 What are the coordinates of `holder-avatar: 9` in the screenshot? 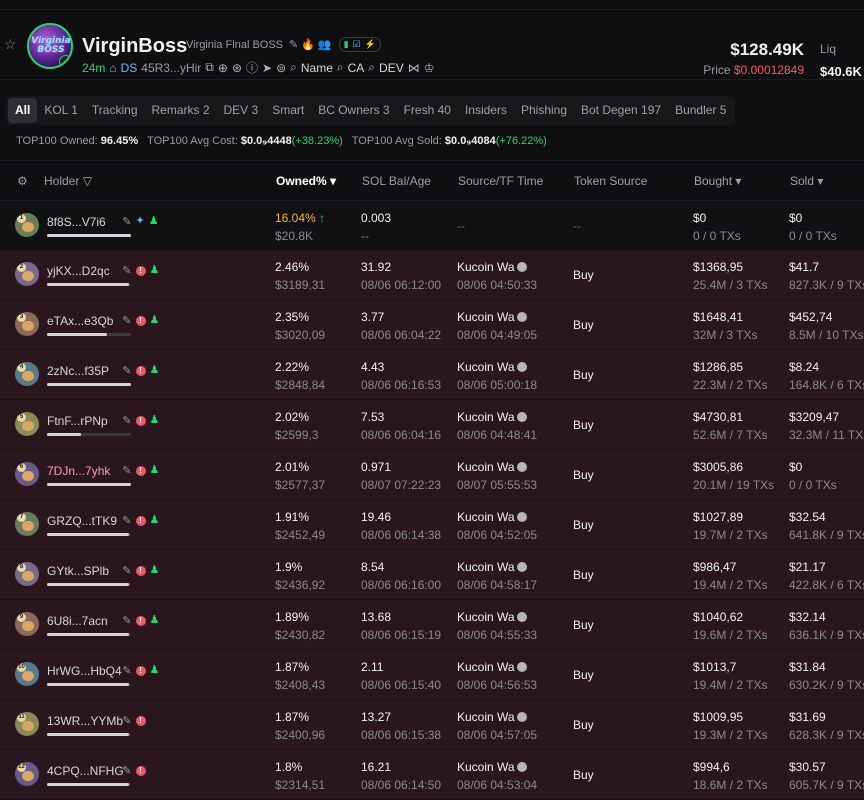 It's located at (27, 624).